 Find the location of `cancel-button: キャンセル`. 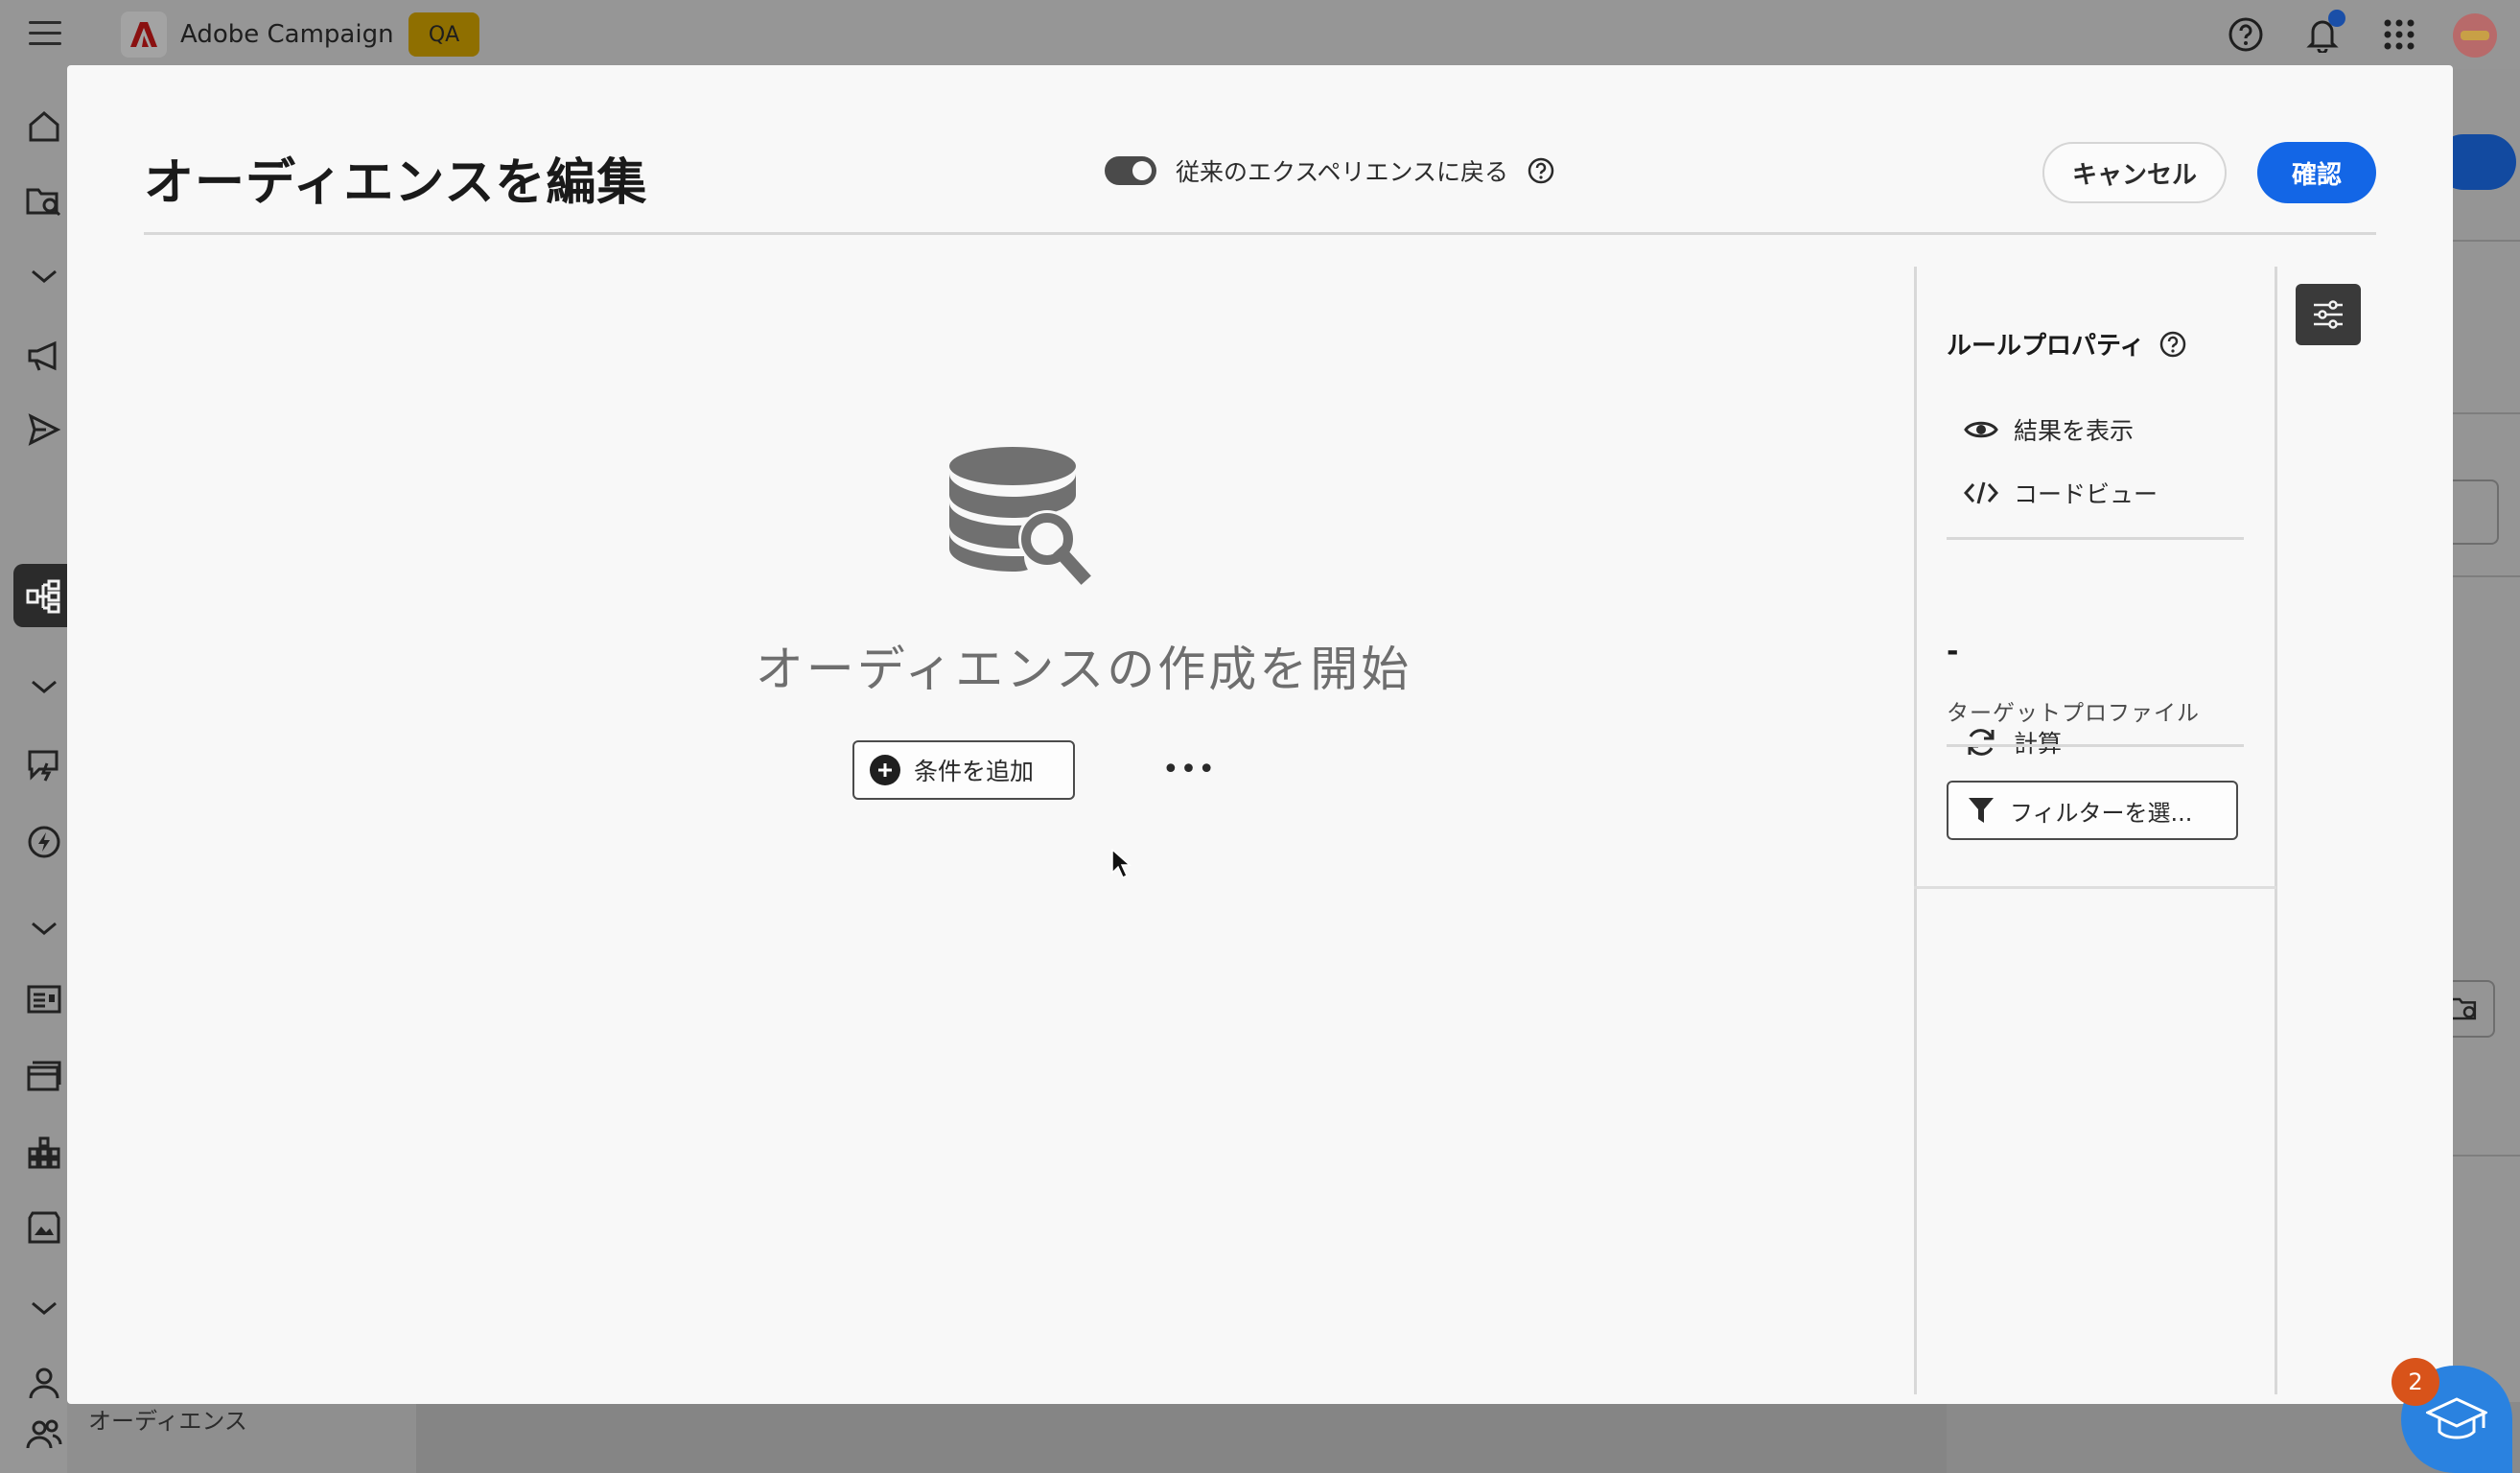

cancel-button: キャンセル is located at coordinates (2134, 172).